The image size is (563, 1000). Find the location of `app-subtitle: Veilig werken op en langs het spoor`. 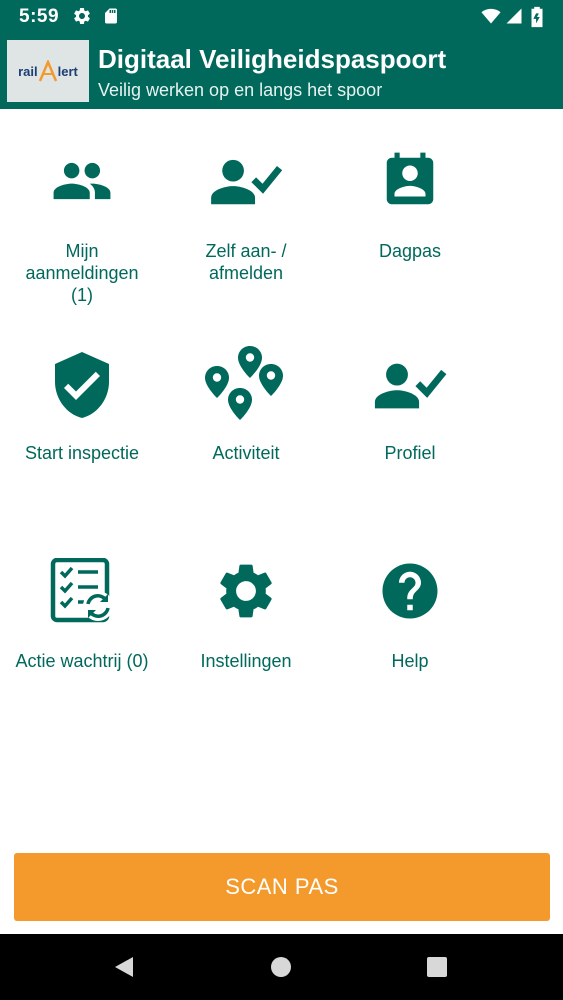

app-subtitle: Veilig werken op en langs het spoor is located at coordinates (240, 90).